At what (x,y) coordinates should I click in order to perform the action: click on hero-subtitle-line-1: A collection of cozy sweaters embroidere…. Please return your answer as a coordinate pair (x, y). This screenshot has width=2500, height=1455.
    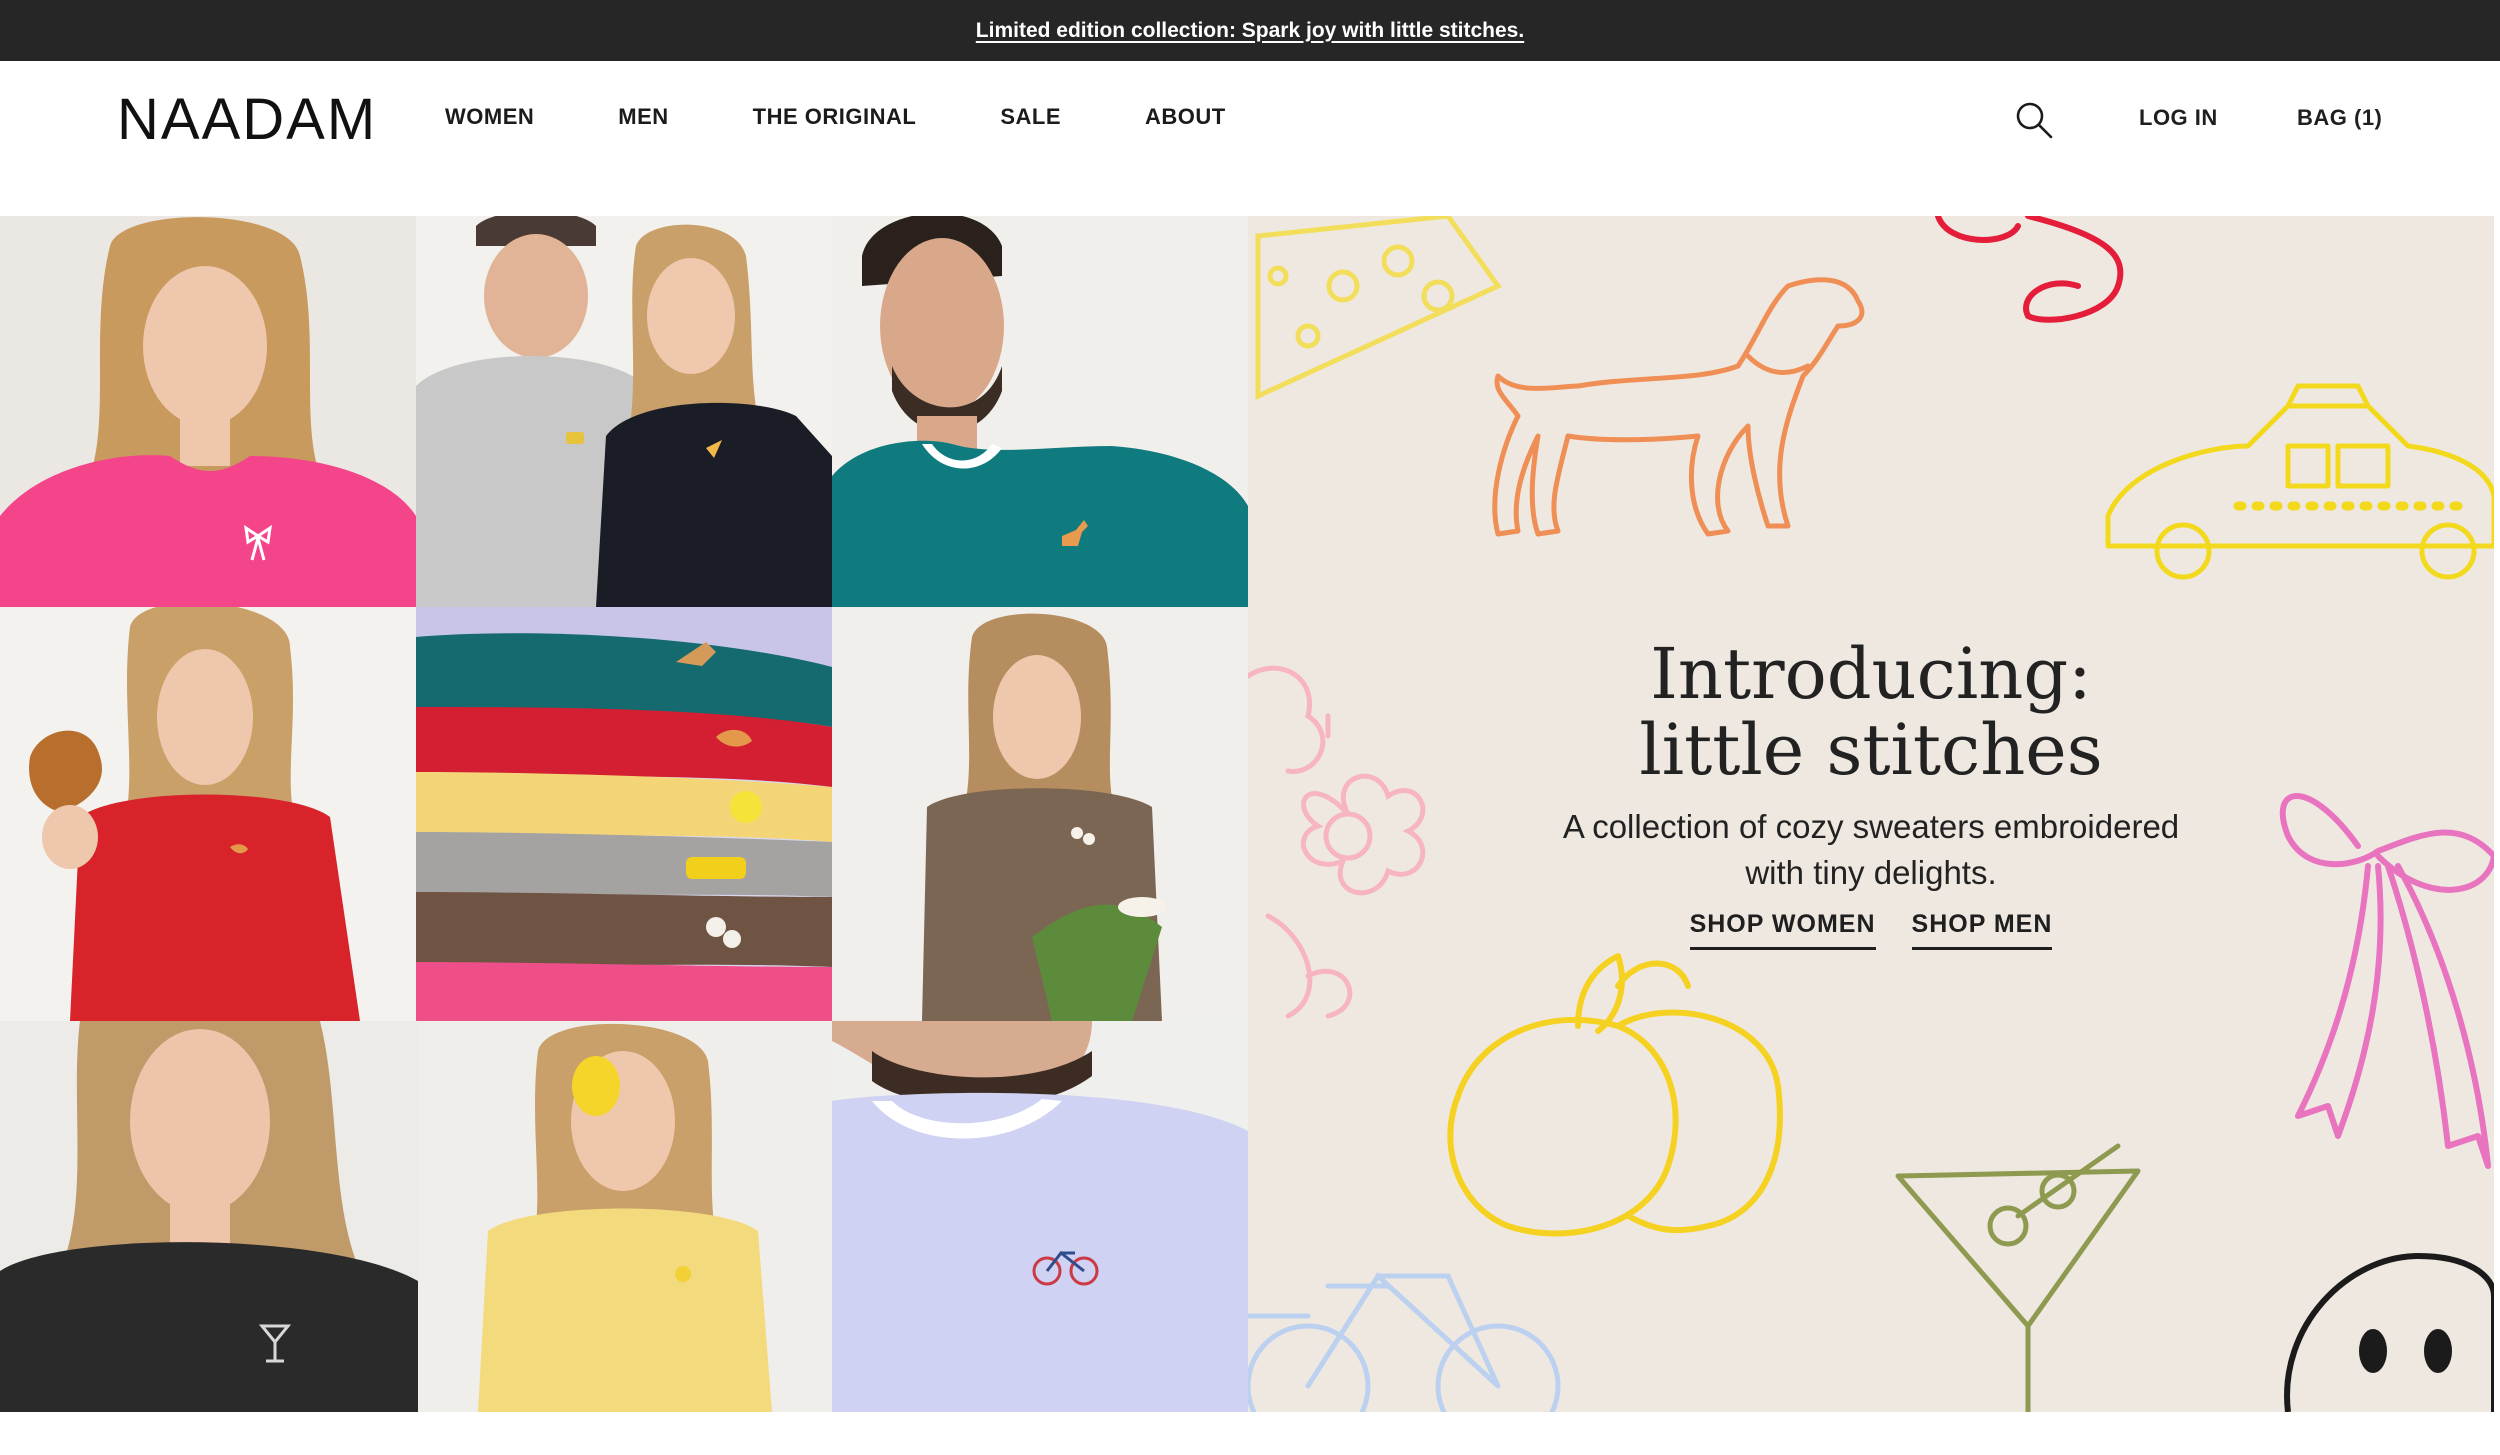
    Looking at the image, I should click on (1871, 826).